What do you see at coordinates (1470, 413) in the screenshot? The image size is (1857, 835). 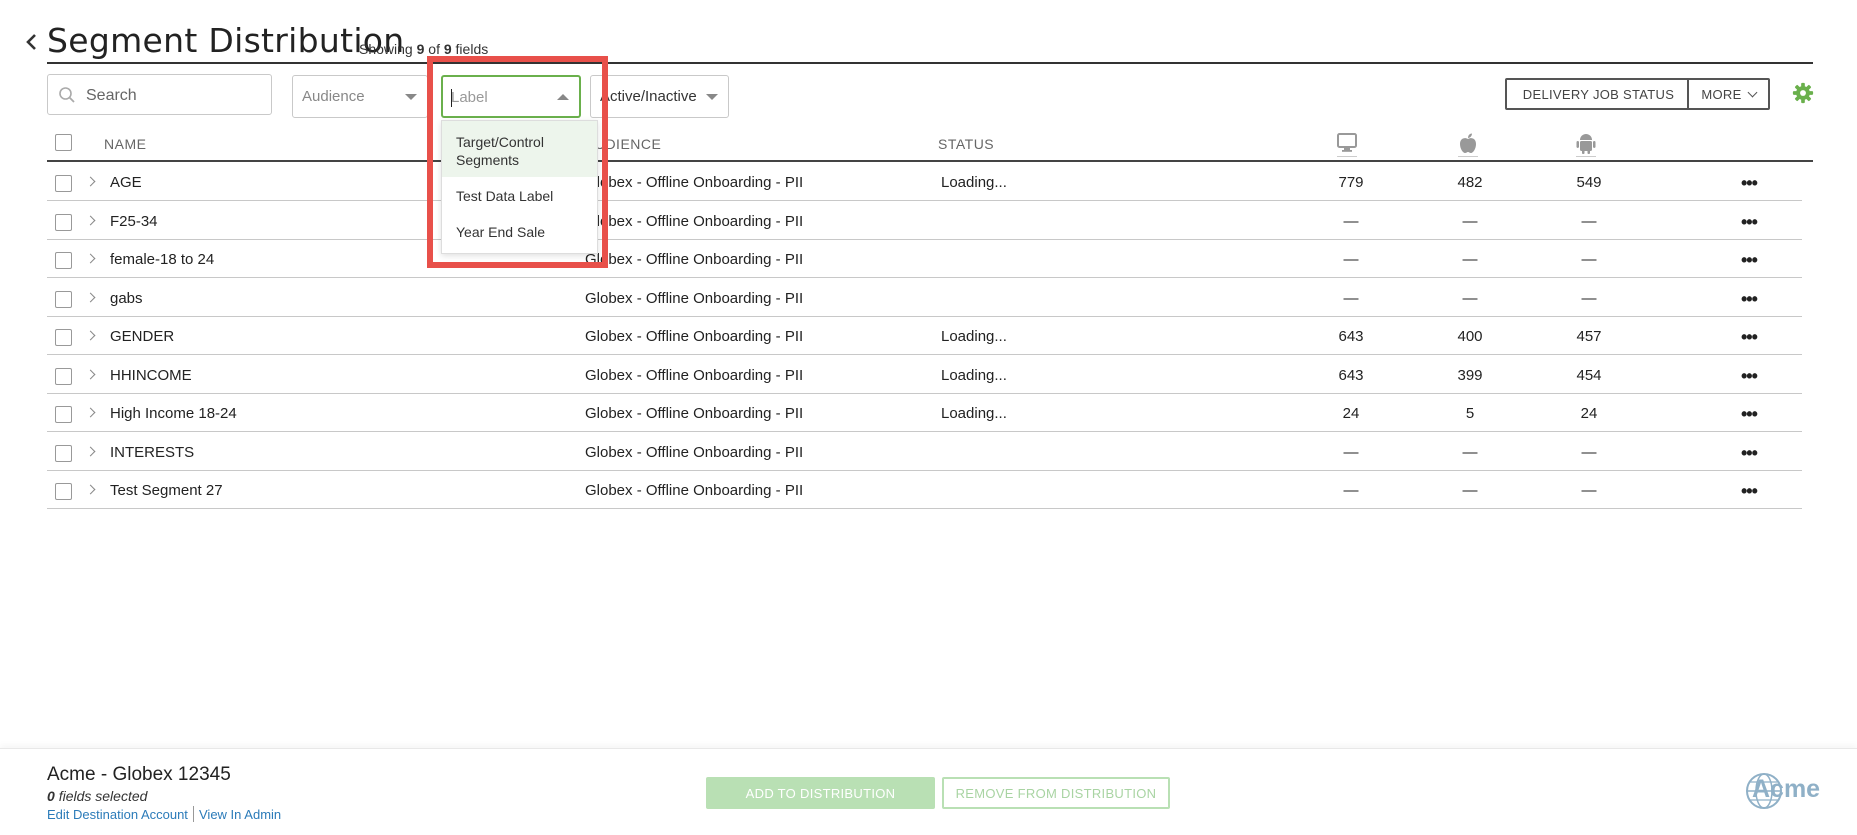 I see `ios-count: 5` at bounding box center [1470, 413].